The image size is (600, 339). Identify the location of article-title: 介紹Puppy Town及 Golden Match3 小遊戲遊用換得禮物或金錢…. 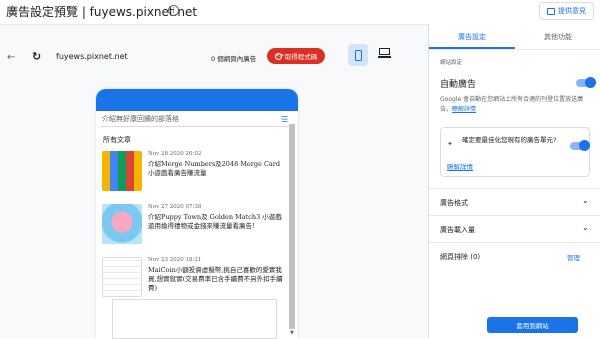
(218, 222).